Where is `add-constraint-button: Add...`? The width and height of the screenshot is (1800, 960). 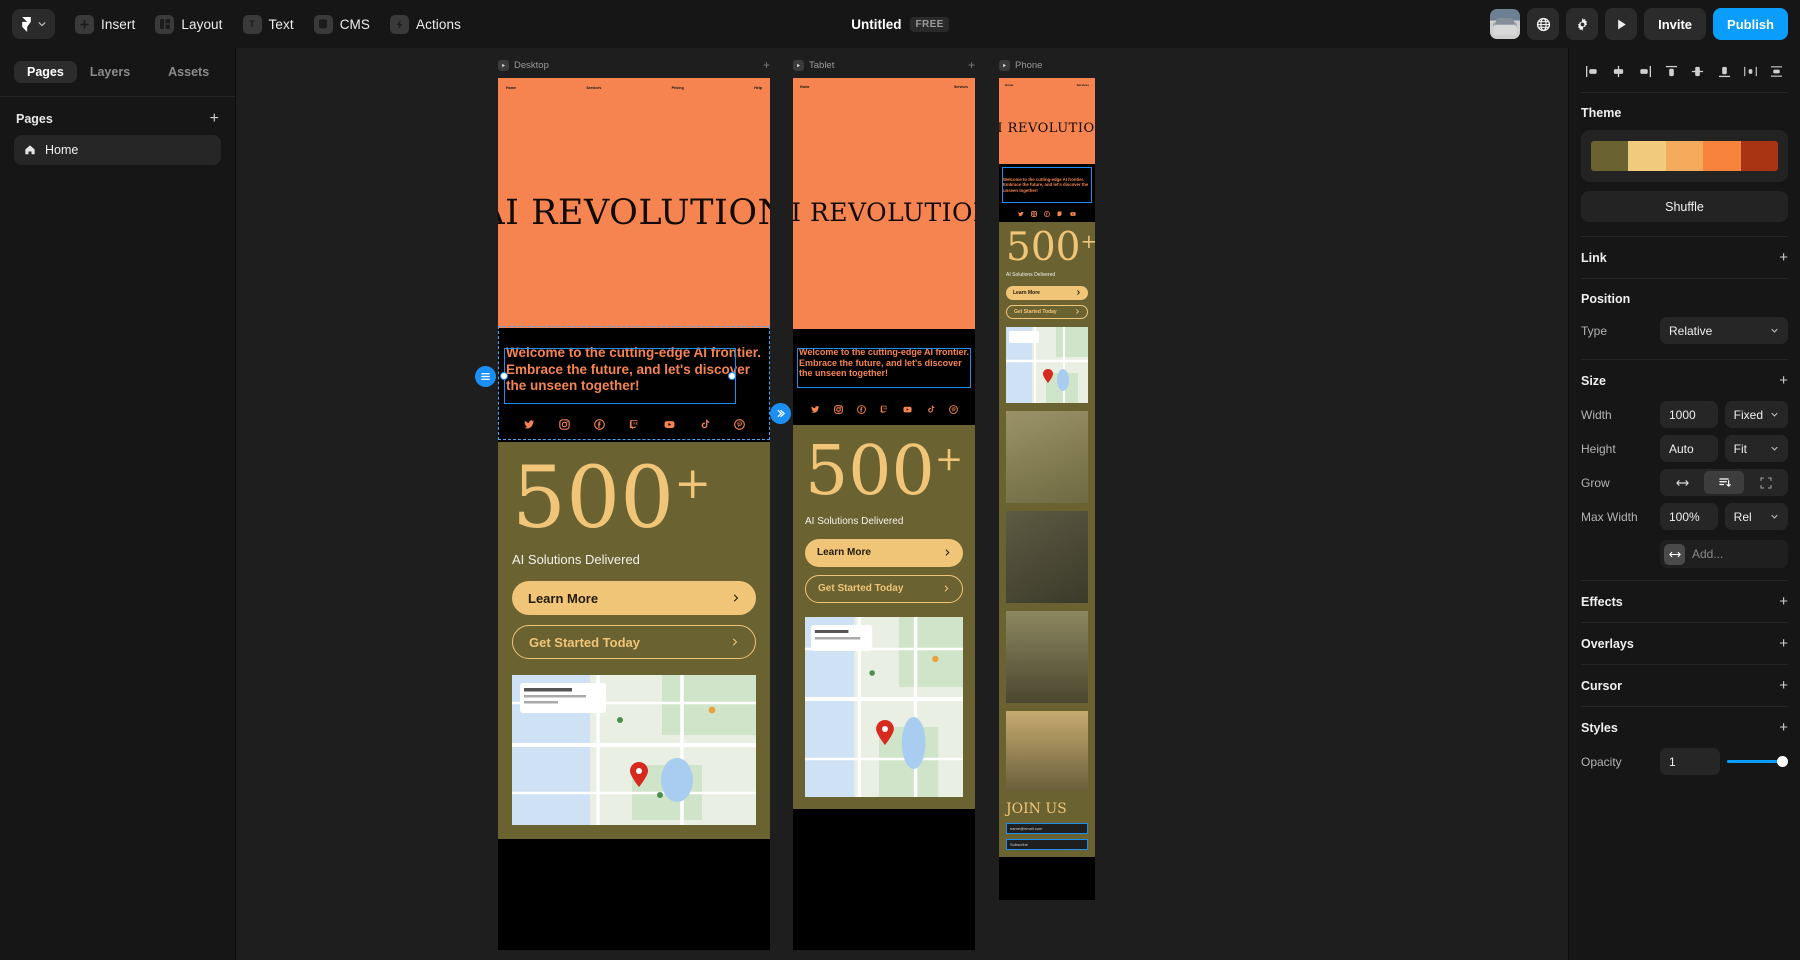
add-constraint-button: Add... is located at coordinates (1724, 554).